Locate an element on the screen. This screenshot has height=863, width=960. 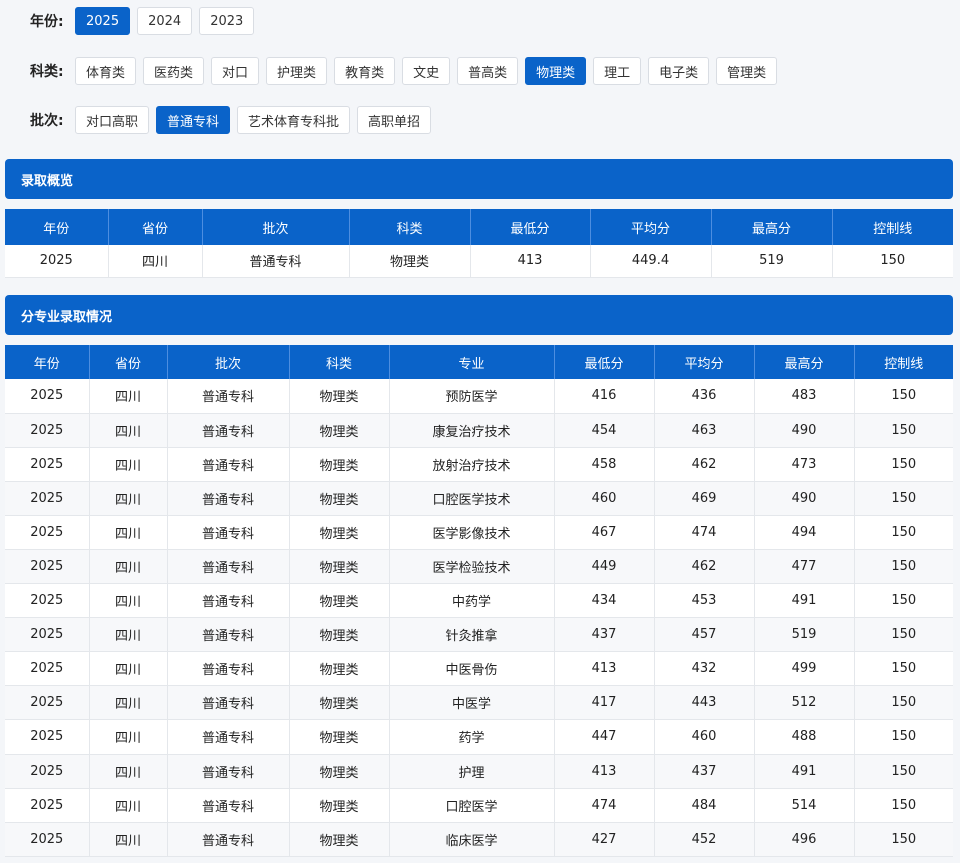
table-row: 2025 四川 普通专科 物理类 中医骨伤 413 432 499 150 is located at coordinates (479, 669).